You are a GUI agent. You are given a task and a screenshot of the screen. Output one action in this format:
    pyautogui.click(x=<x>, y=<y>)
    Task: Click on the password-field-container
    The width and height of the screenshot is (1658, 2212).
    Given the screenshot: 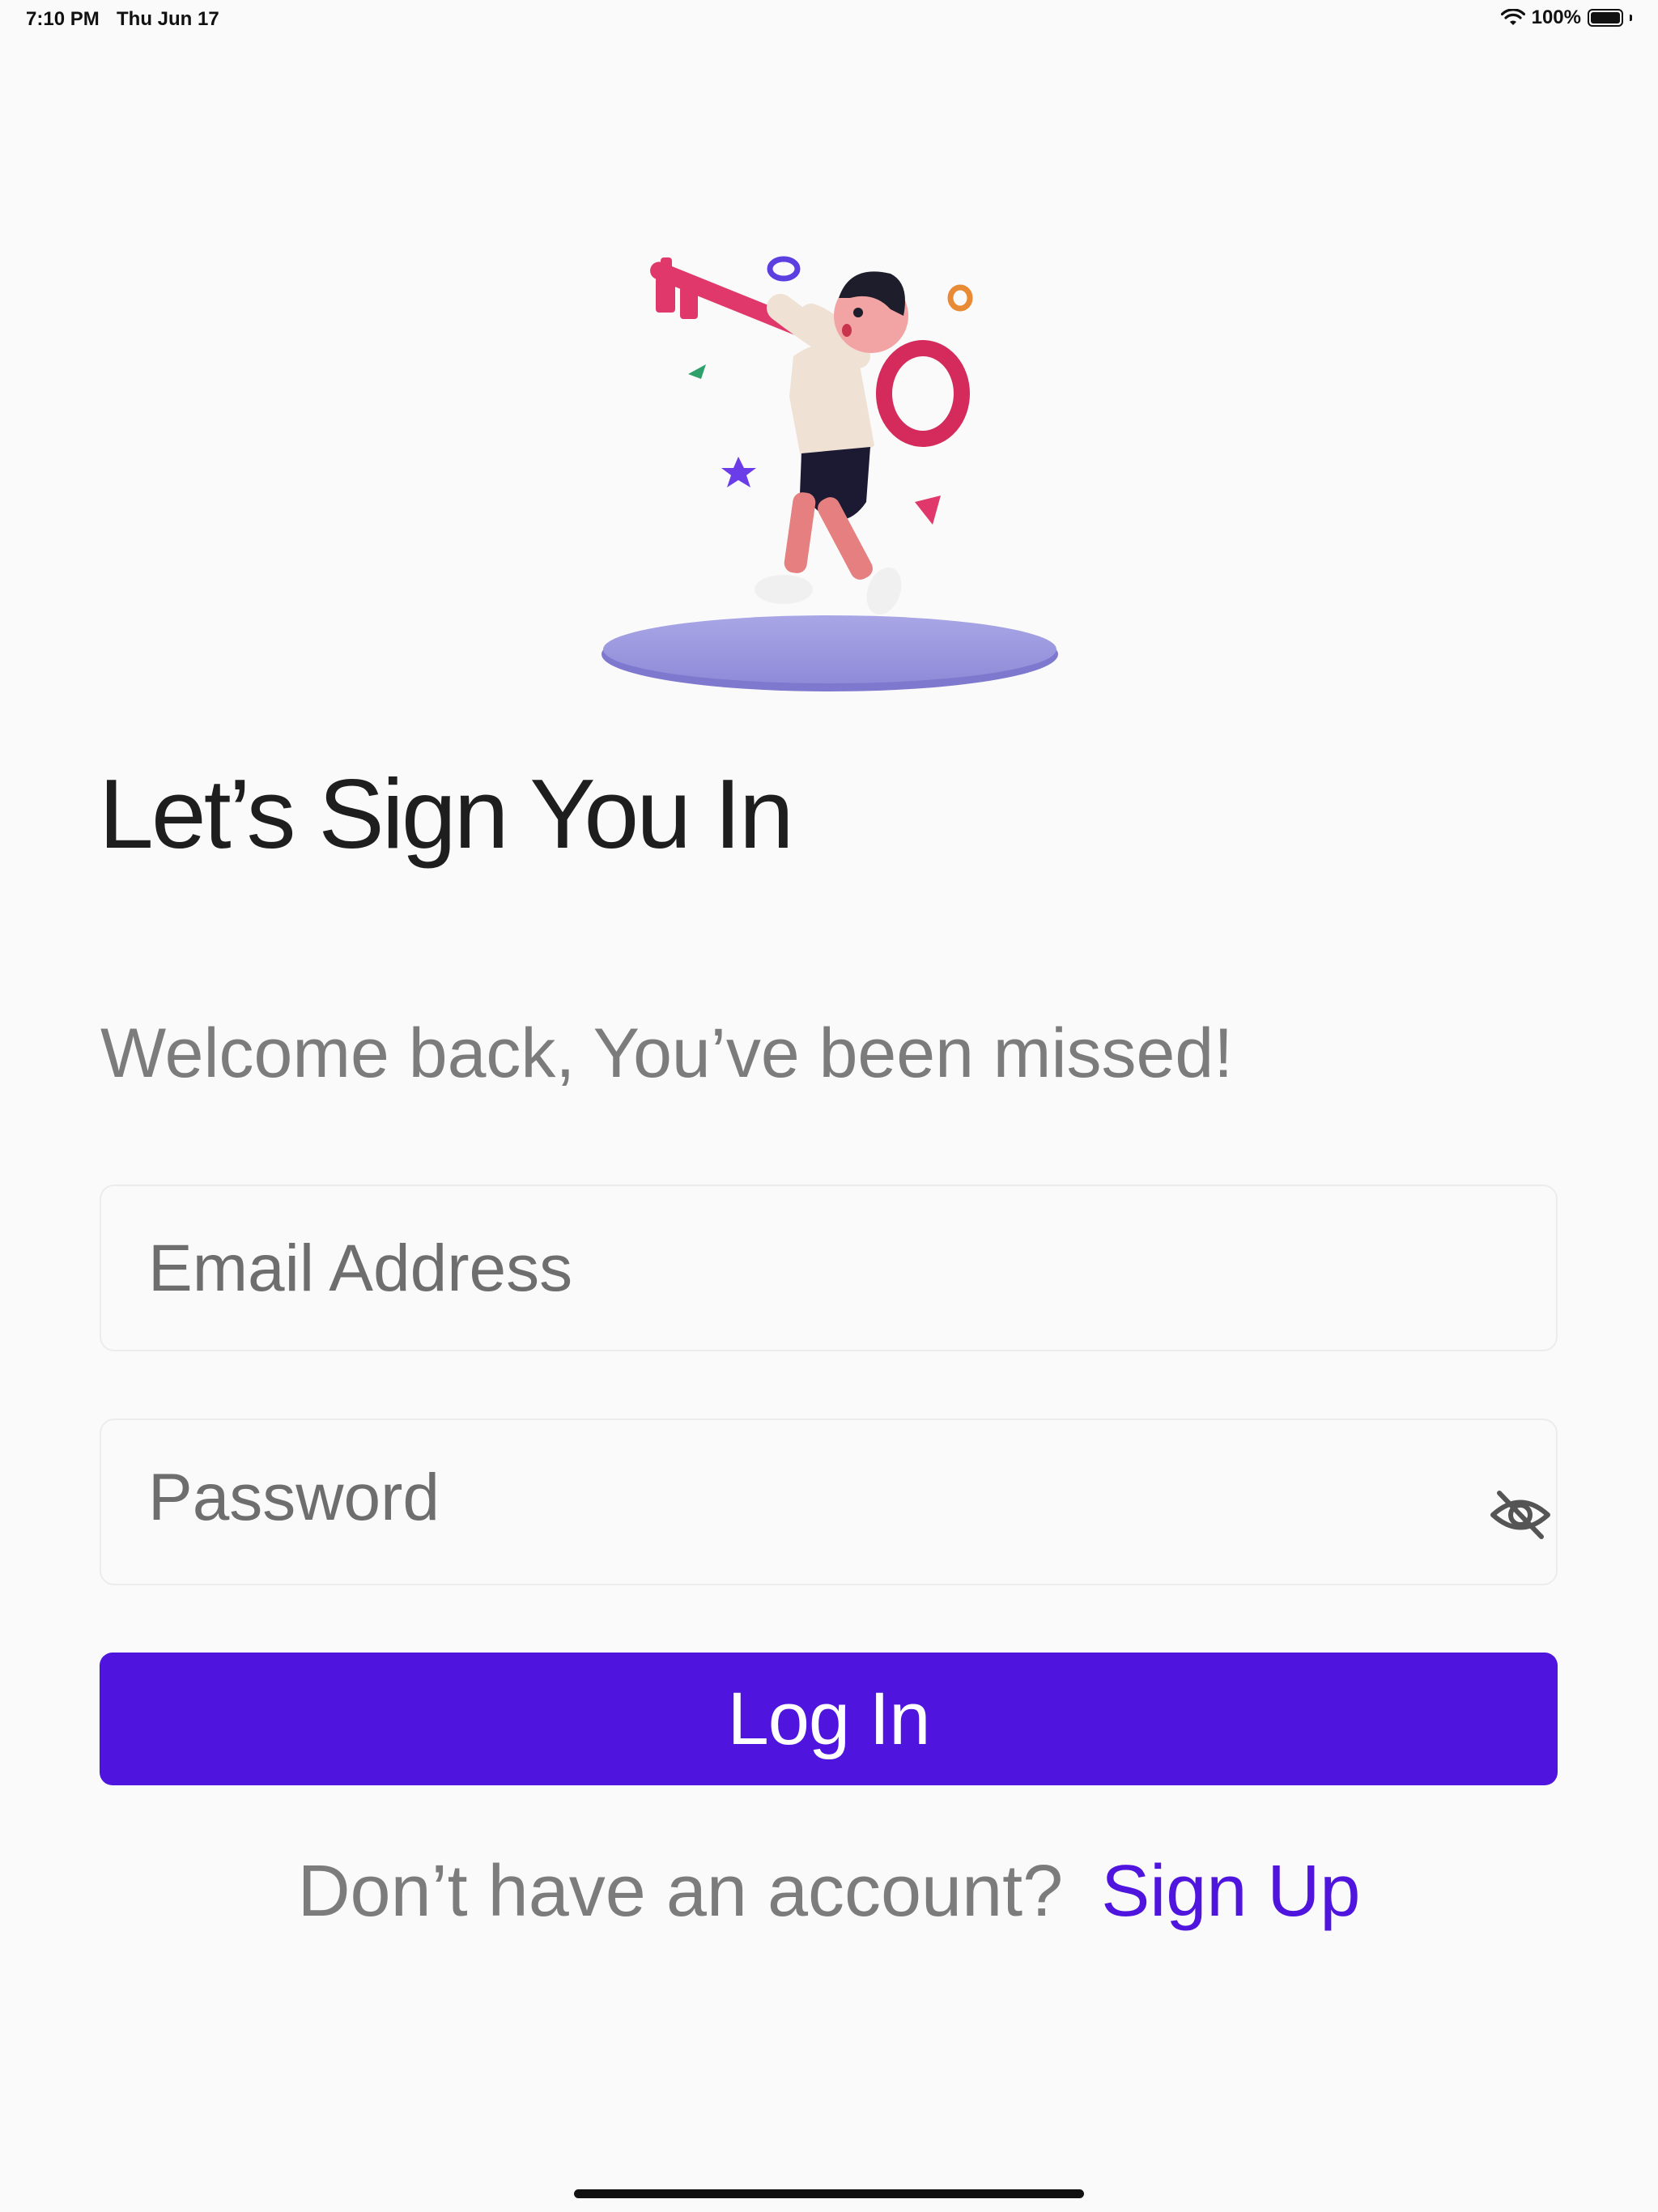 What is the action you would take?
    pyautogui.click(x=829, y=1502)
    